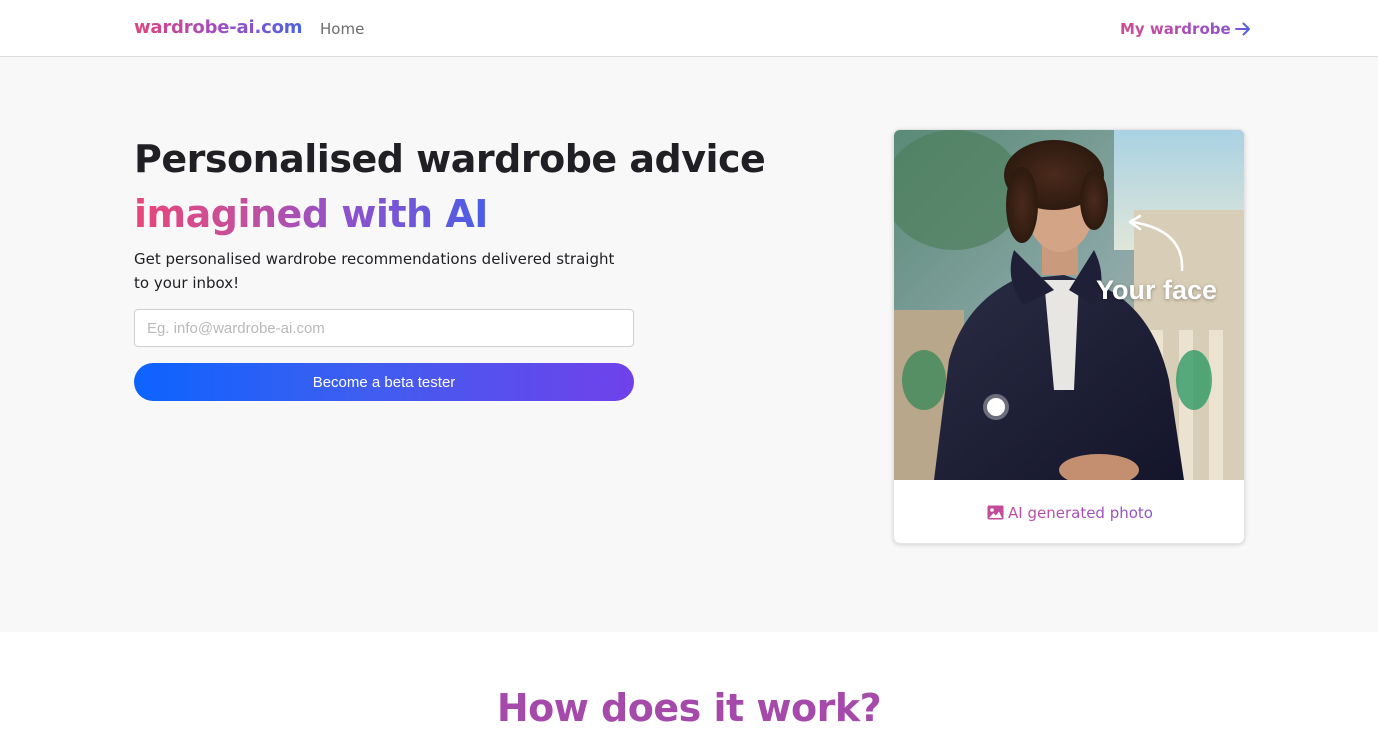 Image resolution: width=1378 pixels, height=750 pixels. What do you see at coordinates (1080, 512) in the screenshot?
I see `photo-caption-text: AI generated photo` at bounding box center [1080, 512].